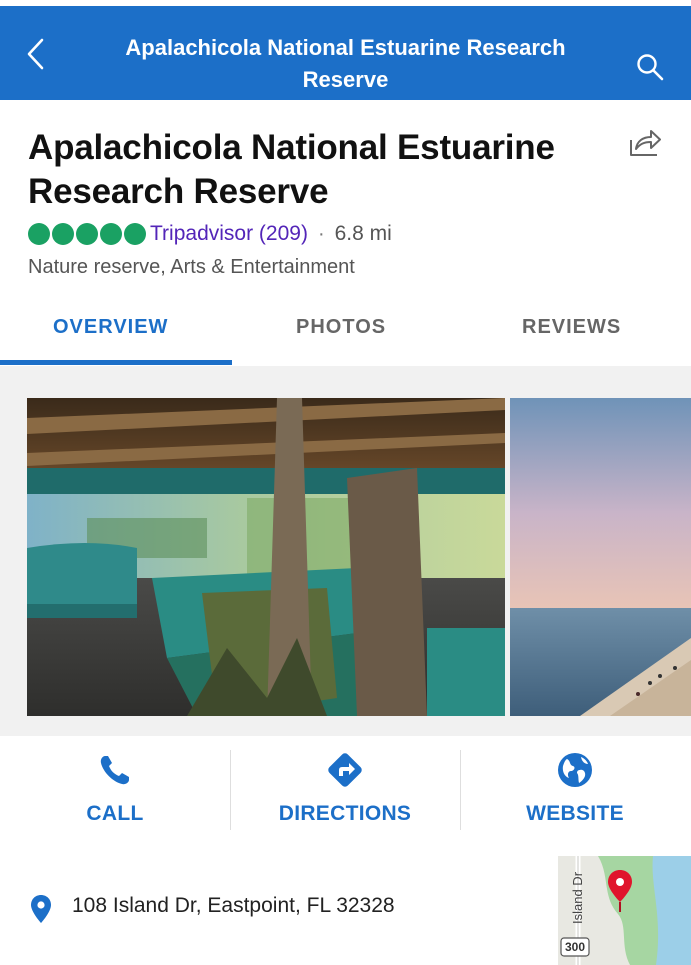  What do you see at coordinates (345, 813) in the screenshot?
I see `directions-label: DIRECTIONS` at bounding box center [345, 813].